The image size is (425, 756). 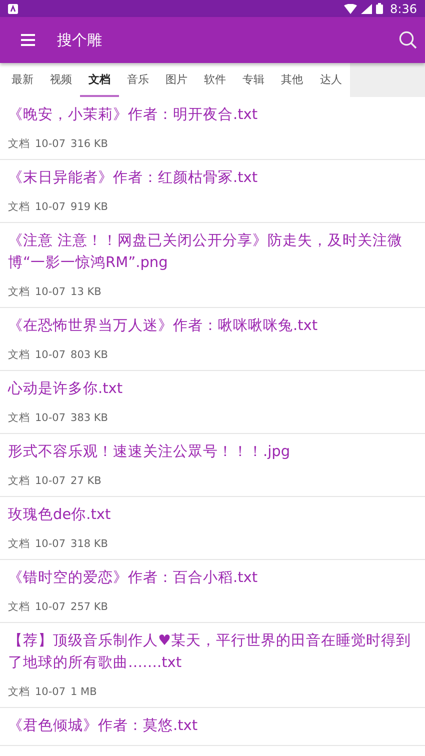 I want to click on app-title: 搜个雕, so click(x=79, y=40).